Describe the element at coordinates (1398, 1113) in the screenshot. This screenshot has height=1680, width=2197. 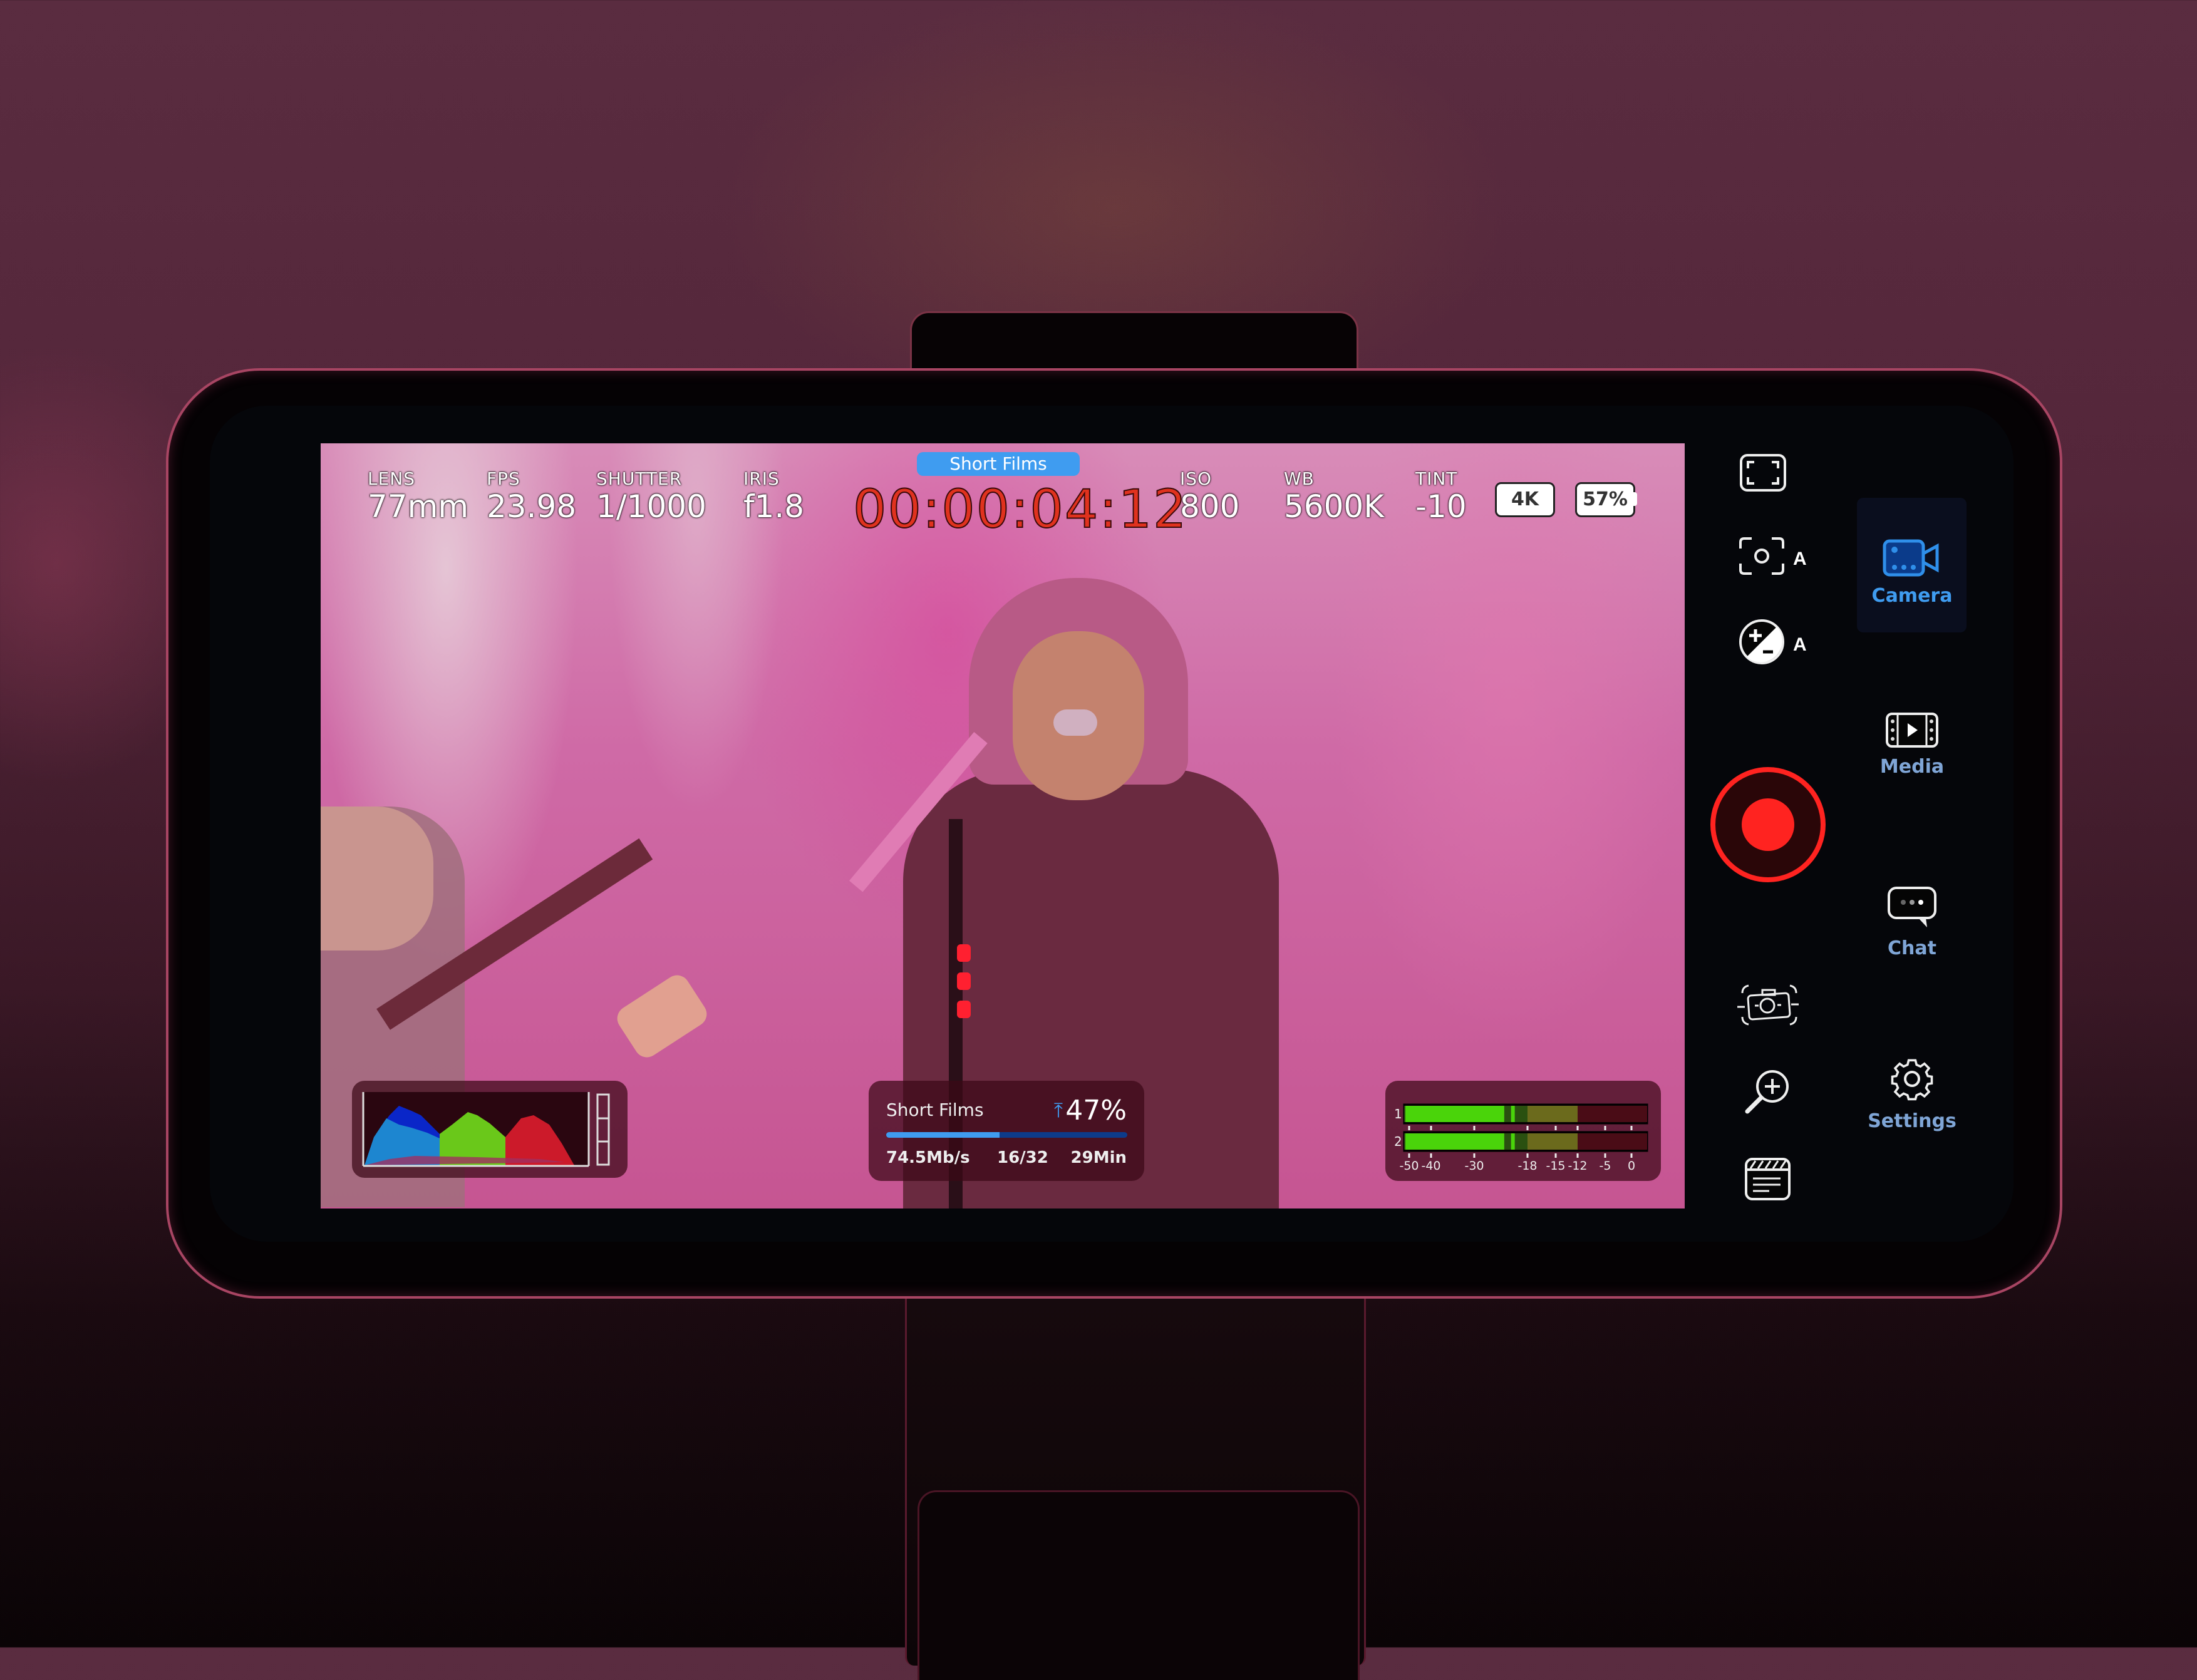
I see `audio-channel-label: 1` at that location.